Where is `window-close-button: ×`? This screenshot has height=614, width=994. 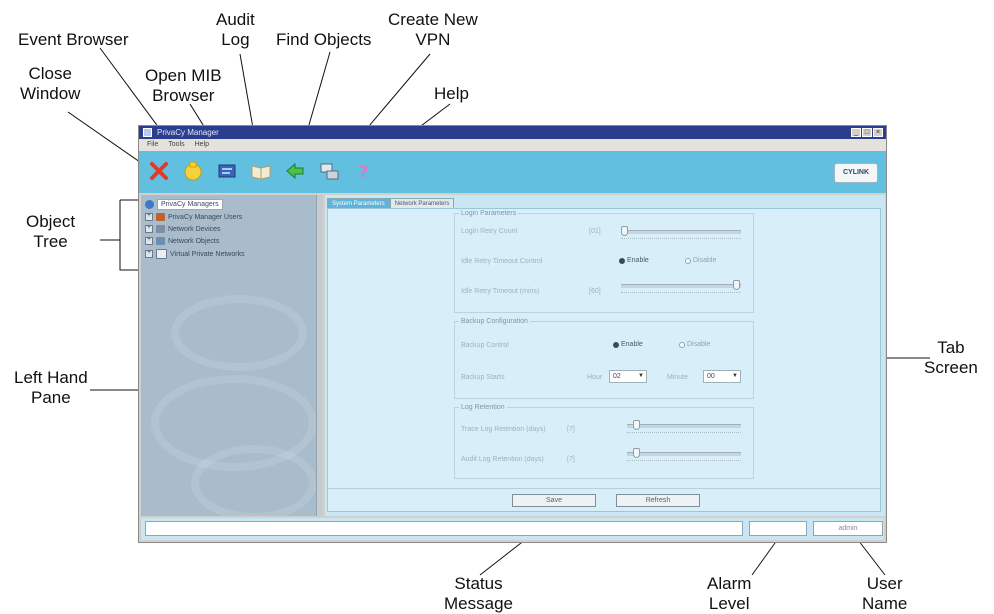
window-close-button: × is located at coordinates (878, 132).